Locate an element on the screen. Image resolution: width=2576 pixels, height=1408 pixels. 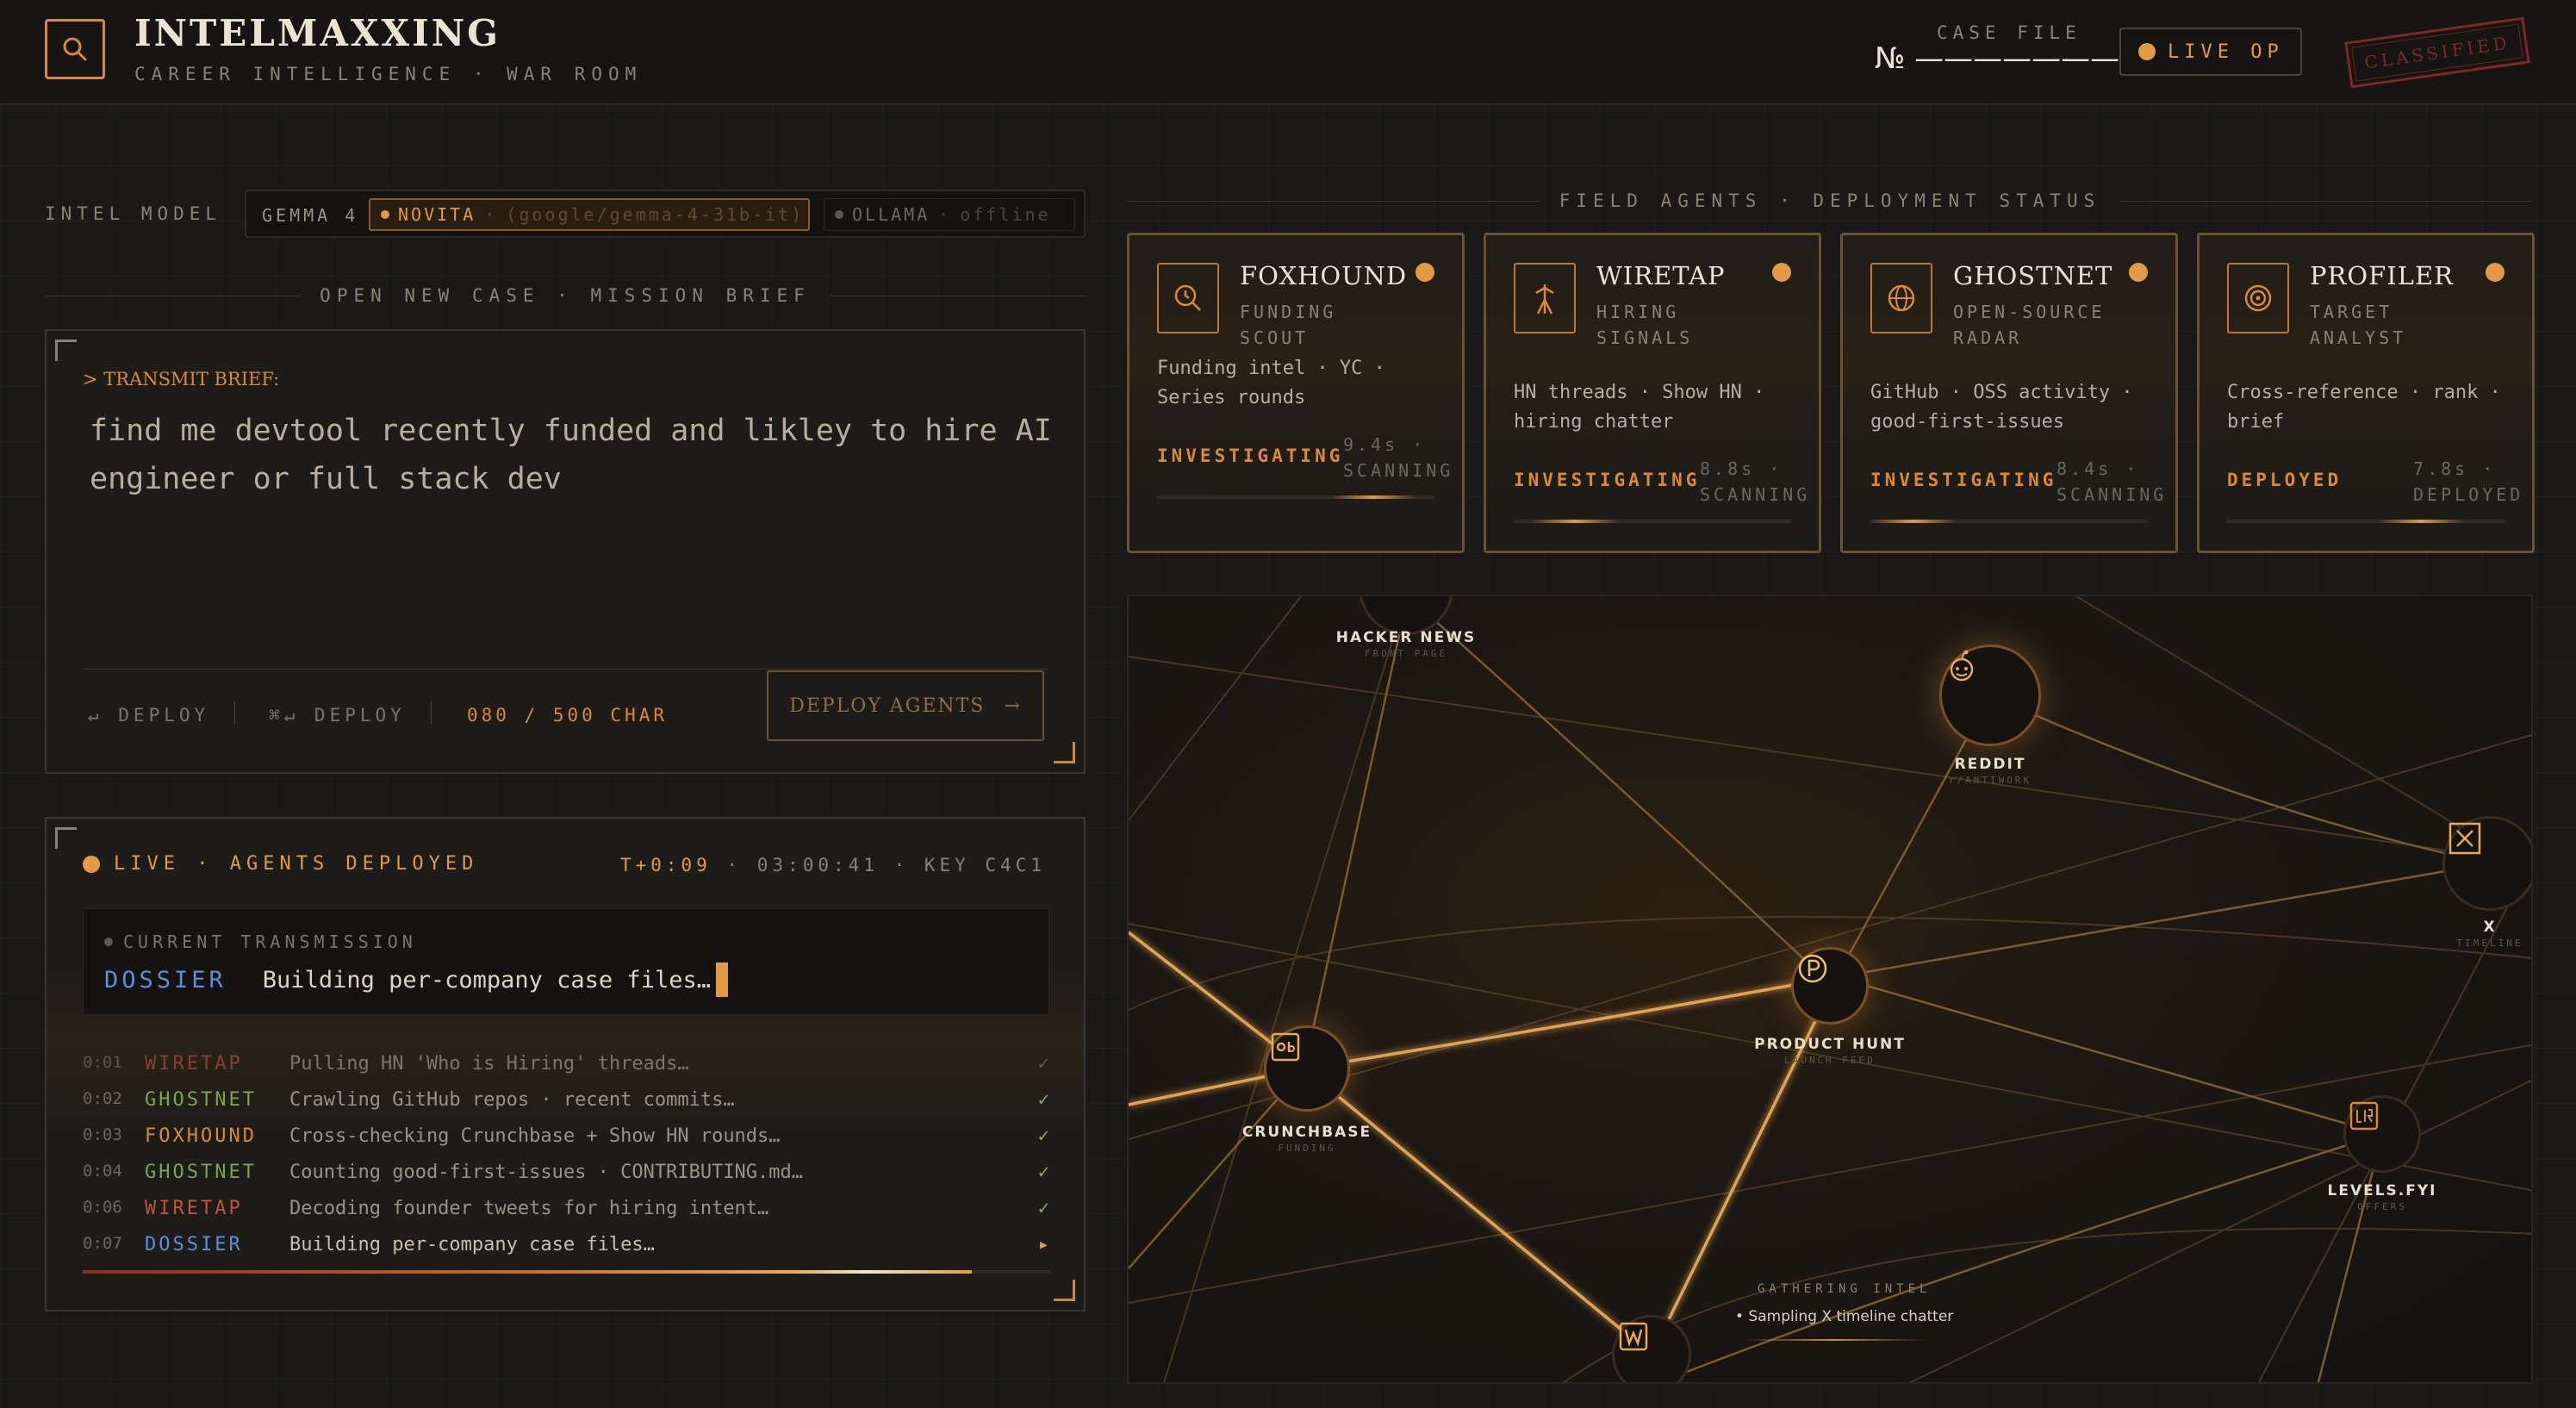
case-file-label: CASE FILE is located at coordinates (2009, 32).